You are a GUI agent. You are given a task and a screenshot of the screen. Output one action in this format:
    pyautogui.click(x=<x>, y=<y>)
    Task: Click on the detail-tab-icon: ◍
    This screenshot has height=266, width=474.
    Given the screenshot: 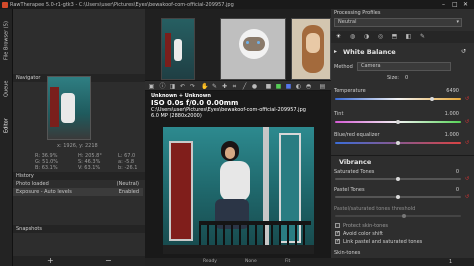 What is the action you would take?
    pyautogui.click(x=352, y=36)
    